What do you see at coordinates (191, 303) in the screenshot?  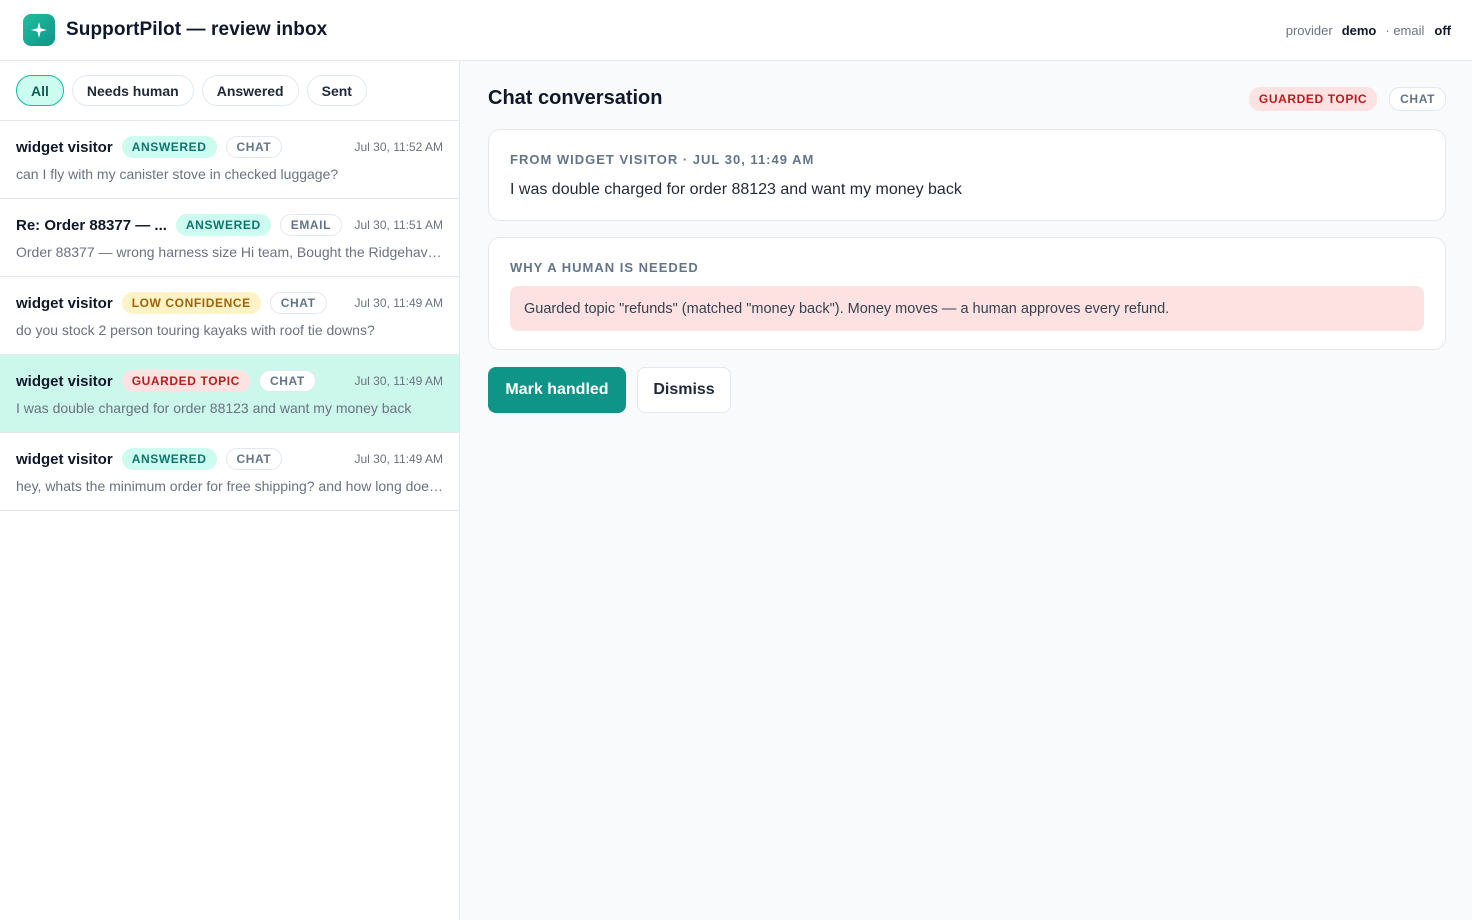 I see `status-badge: LOW CONFIDENCE` at bounding box center [191, 303].